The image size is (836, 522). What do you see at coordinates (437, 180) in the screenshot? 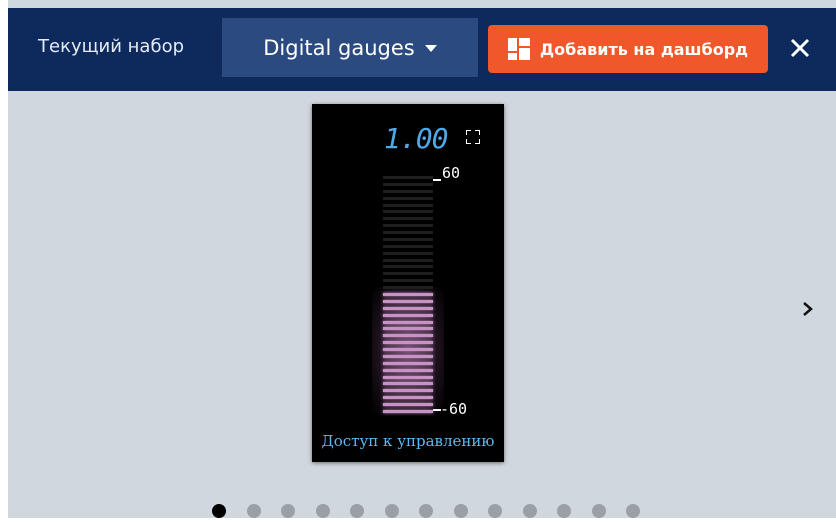
I see `gauge-max-tick` at bounding box center [437, 180].